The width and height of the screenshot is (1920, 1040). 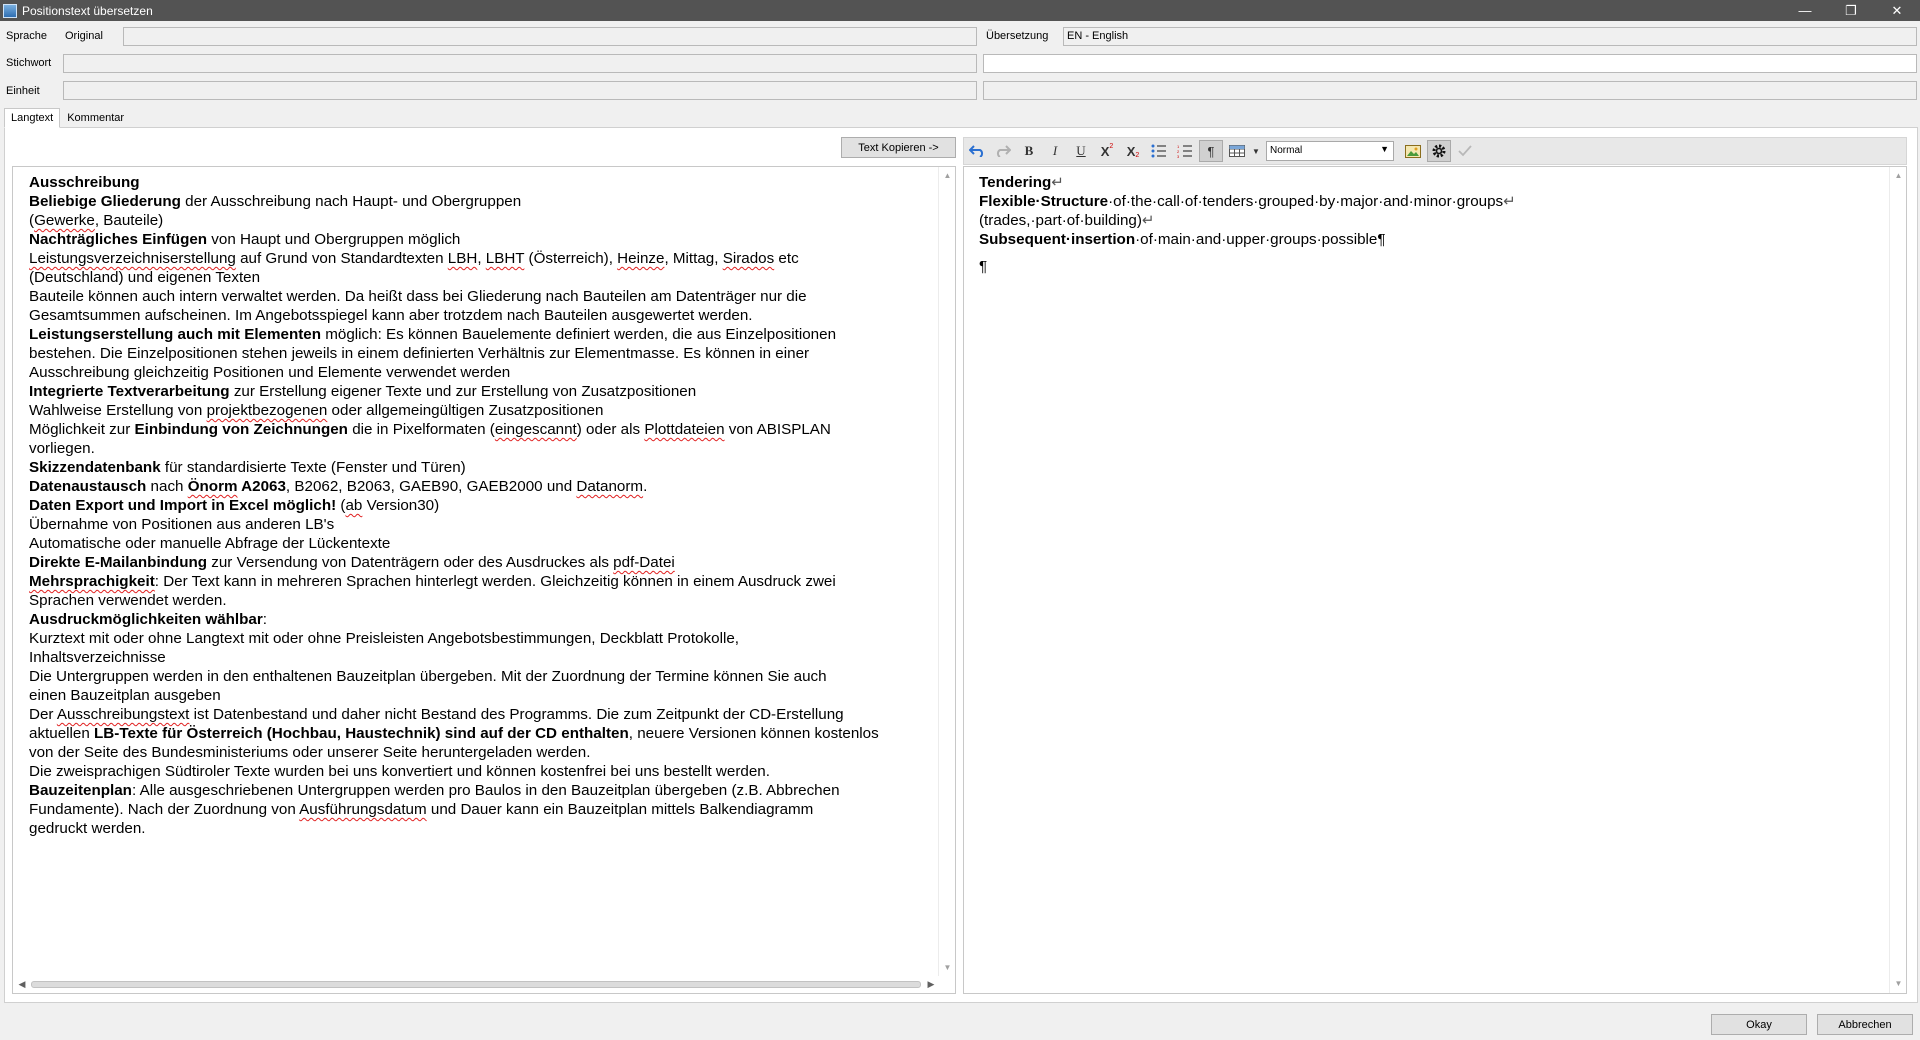 I want to click on text-run: Integrierte Textverarbeitung, so click(x=129, y=391).